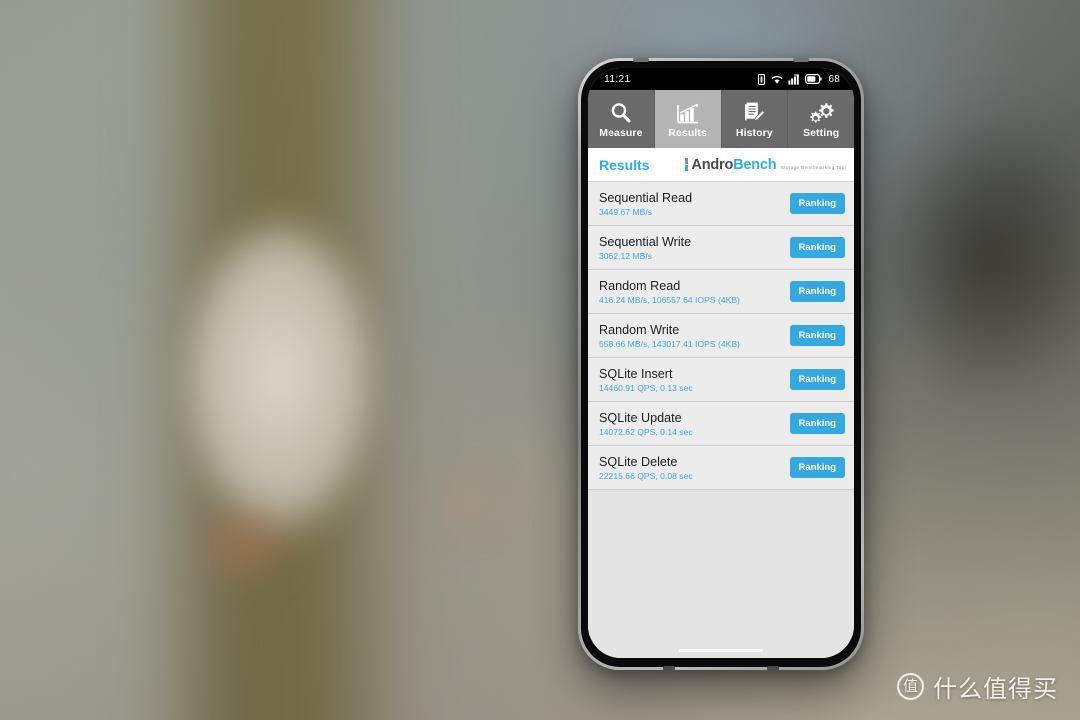  What do you see at coordinates (777, 79) in the screenshot?
I see `wifi-icon` at bounding box center [777, 79].